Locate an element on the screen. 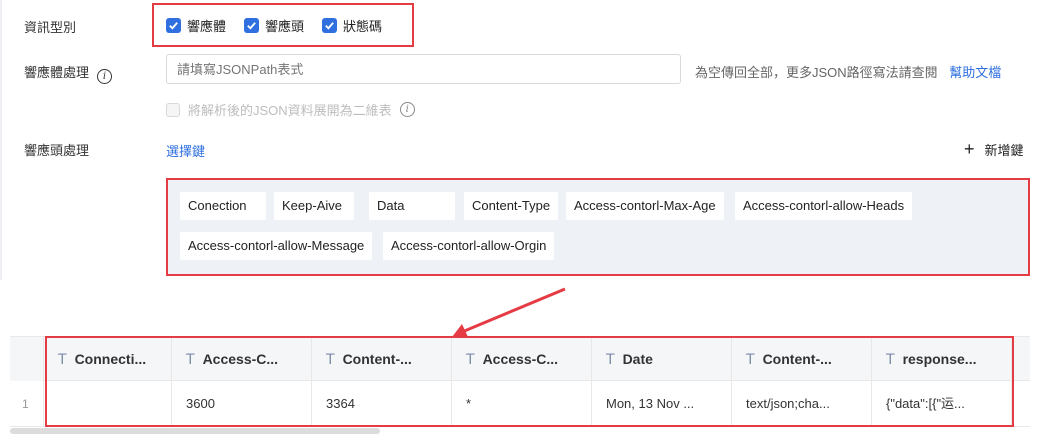  row-number: 1 is located at coordinates (27, 404).